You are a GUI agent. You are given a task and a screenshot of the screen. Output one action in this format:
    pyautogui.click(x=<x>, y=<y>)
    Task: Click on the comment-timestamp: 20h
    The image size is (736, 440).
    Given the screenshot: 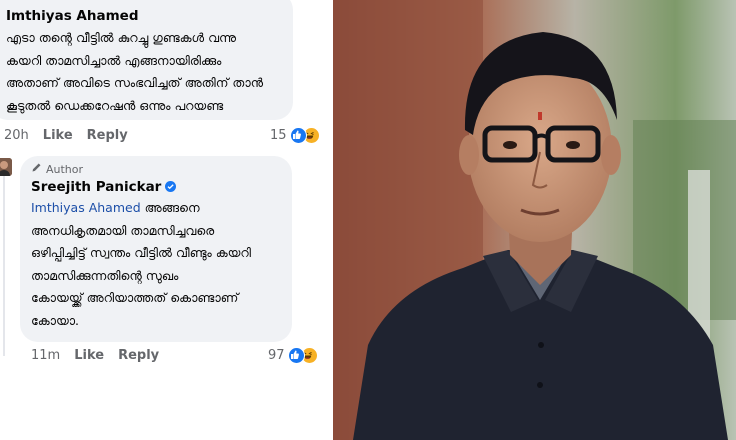 What is the action you would take?
    pyautogui.click(x=16, y=135)
    